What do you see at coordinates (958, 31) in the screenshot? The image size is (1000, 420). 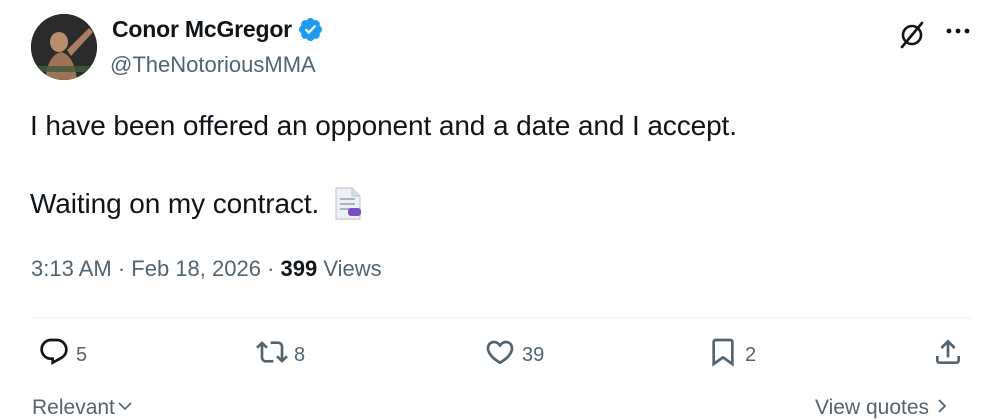 I see `more-options-icon` at bounding box center [958, 31].